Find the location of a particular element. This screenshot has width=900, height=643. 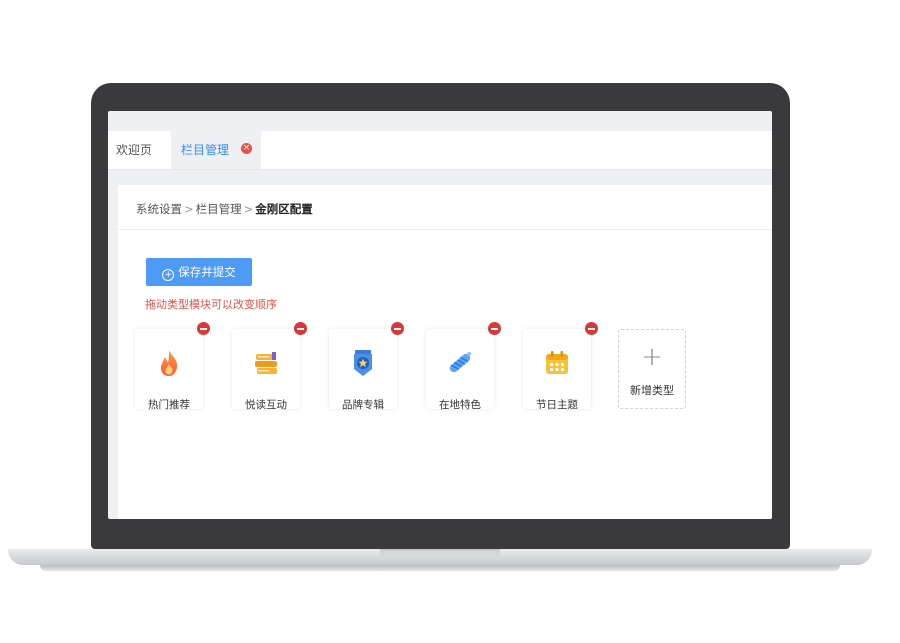

books-icon is located at coordinates (266, 363).